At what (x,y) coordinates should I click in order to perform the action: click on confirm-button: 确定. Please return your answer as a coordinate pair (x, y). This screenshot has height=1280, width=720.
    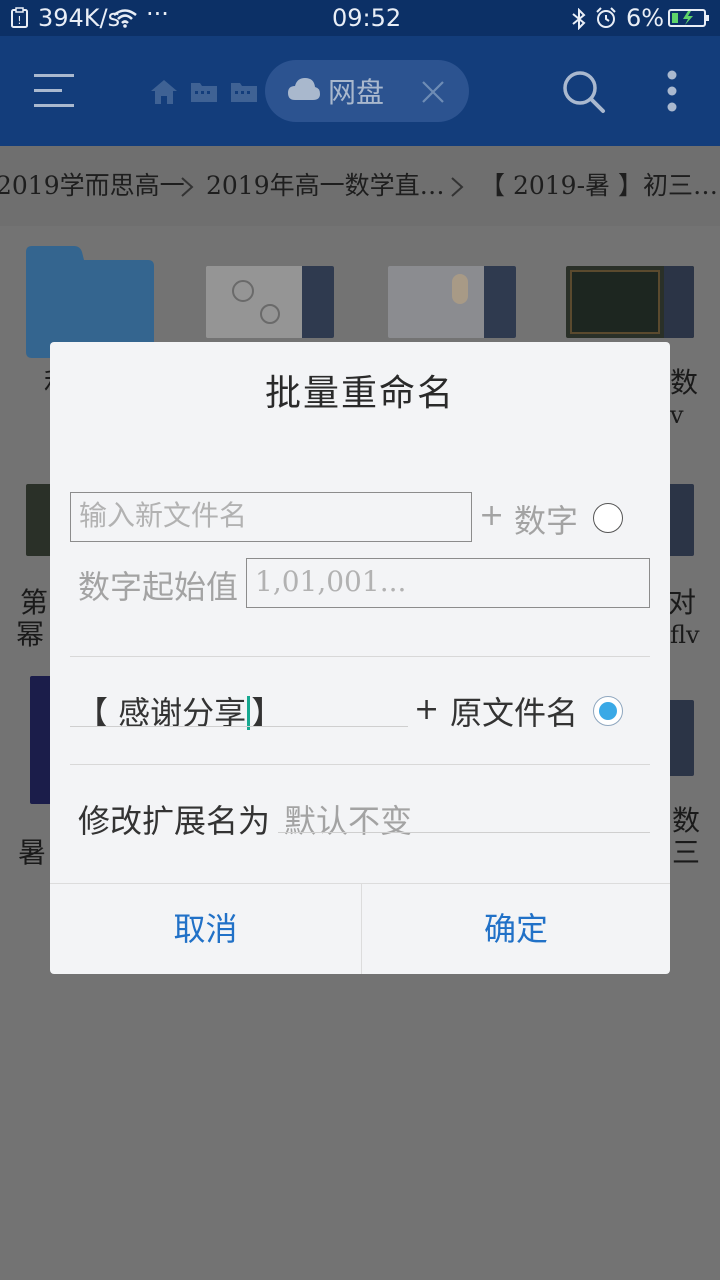
    Looking at the image, I should click on (516, 929).